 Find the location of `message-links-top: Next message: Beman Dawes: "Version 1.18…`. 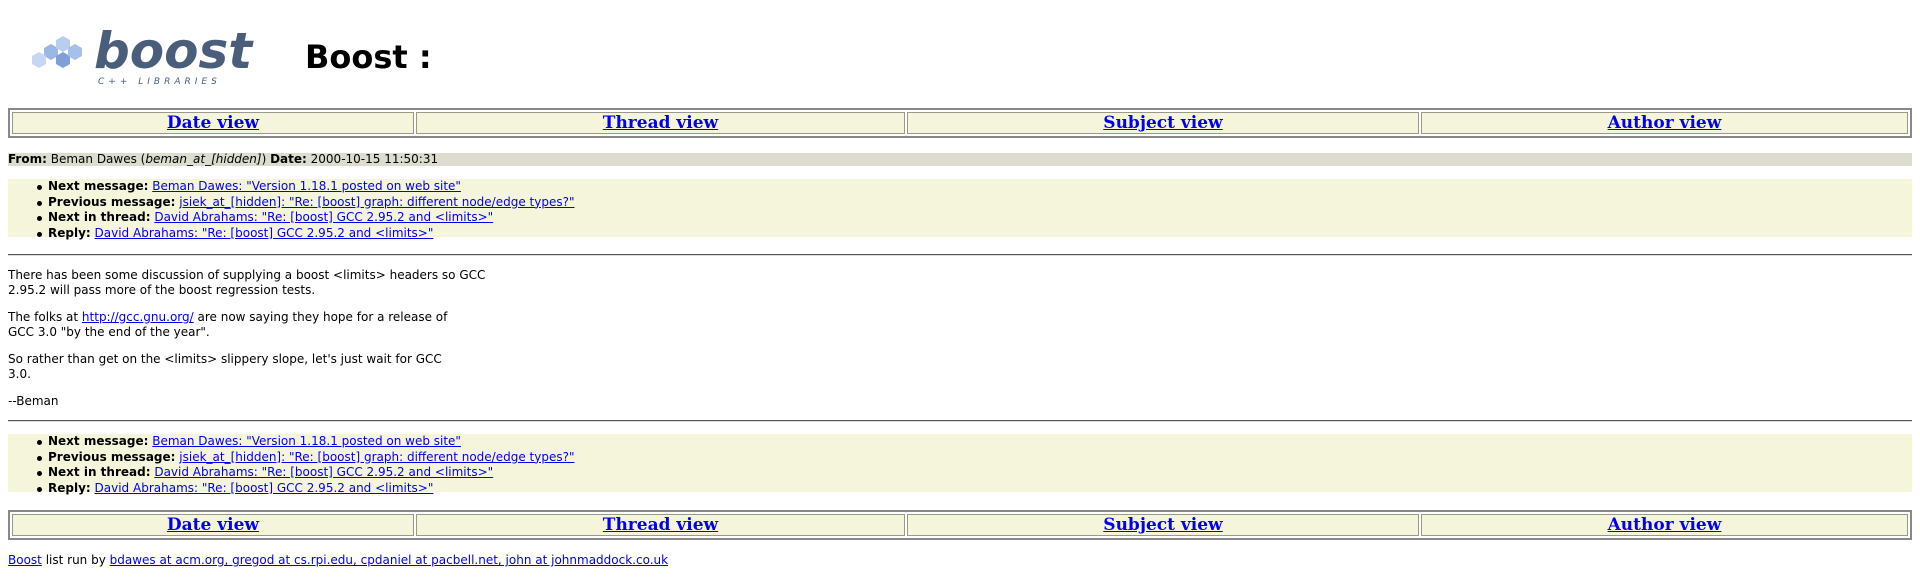

message-links-top: Next message: Beman Dawes: "Version 1.18… is located at coordinates (960, 209).